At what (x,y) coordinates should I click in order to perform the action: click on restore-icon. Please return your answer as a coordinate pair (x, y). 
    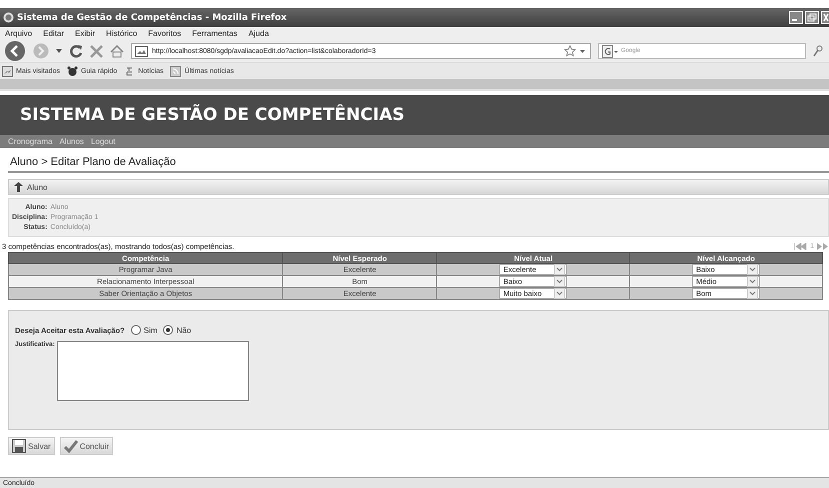
    Looking at the image, I should click on (812, 17).